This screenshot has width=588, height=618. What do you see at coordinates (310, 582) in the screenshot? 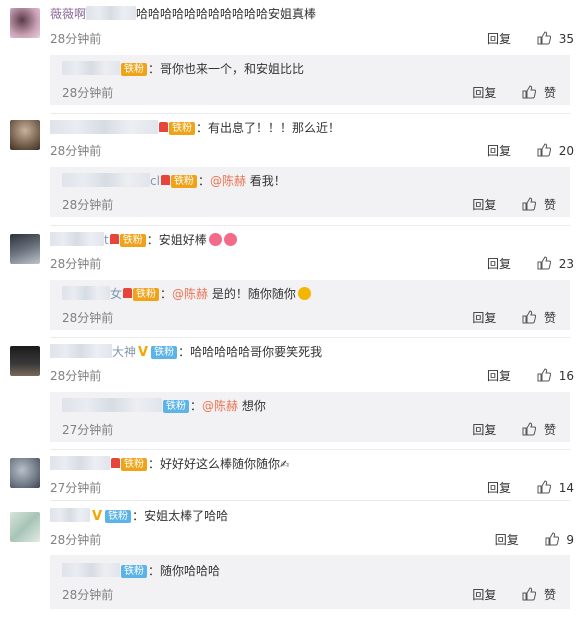
I see `reply-box: 铁粉 ：随你哈哈哈 28分钟前 回复 赞` at bounding box center [310, 582].